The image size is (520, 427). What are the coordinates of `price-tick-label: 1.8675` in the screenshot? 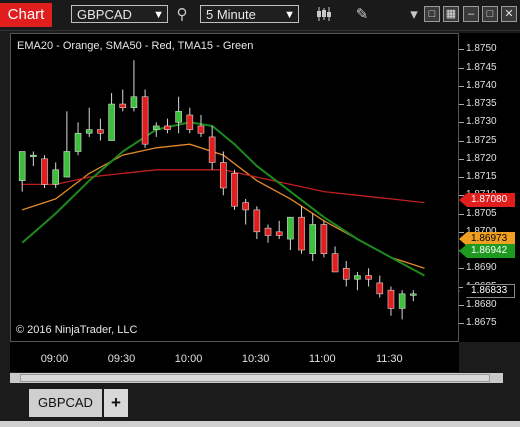 It's located at (478, 323).